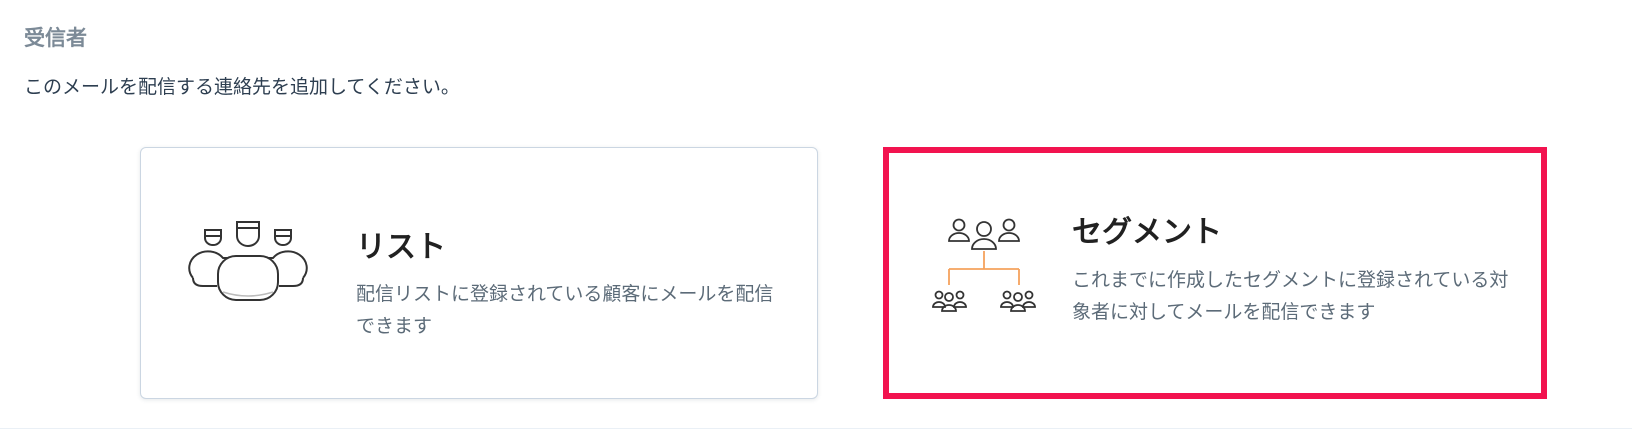 This screenshot has width=1632, height=439. What do you see at coordinates (401, 247) in the screenshot?
I see `option-title-list: リスト` at bounding box center [401, 247].